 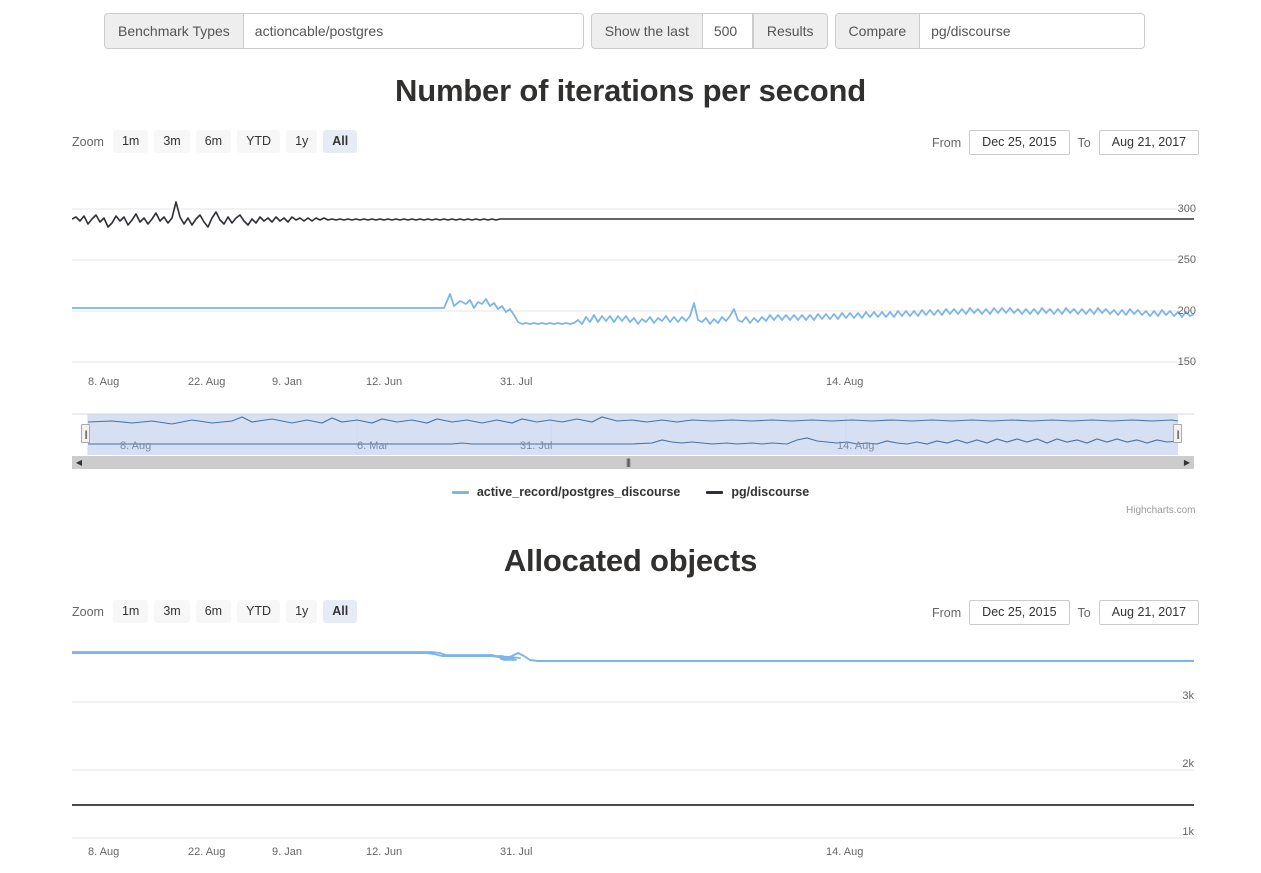 I want to click on show-last-group: Show the last 500 Results, so click(x=709, y=31).